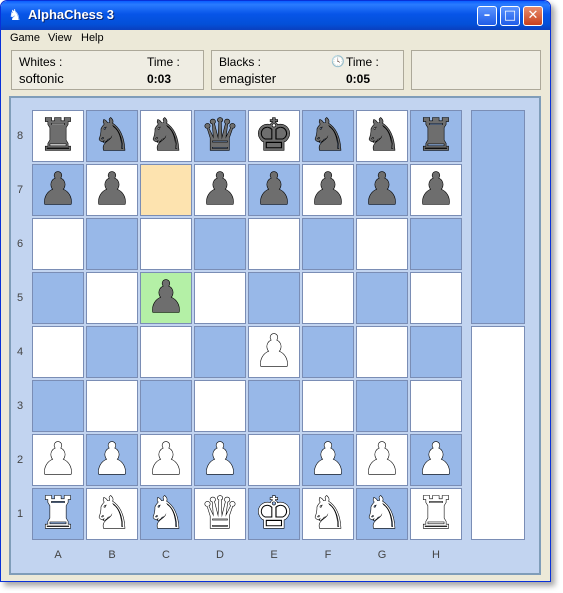 This screenshot has height=593, width=563. Describe the element at coordinates (328, 352) in the screenshot. I see `square-f4` at that location.